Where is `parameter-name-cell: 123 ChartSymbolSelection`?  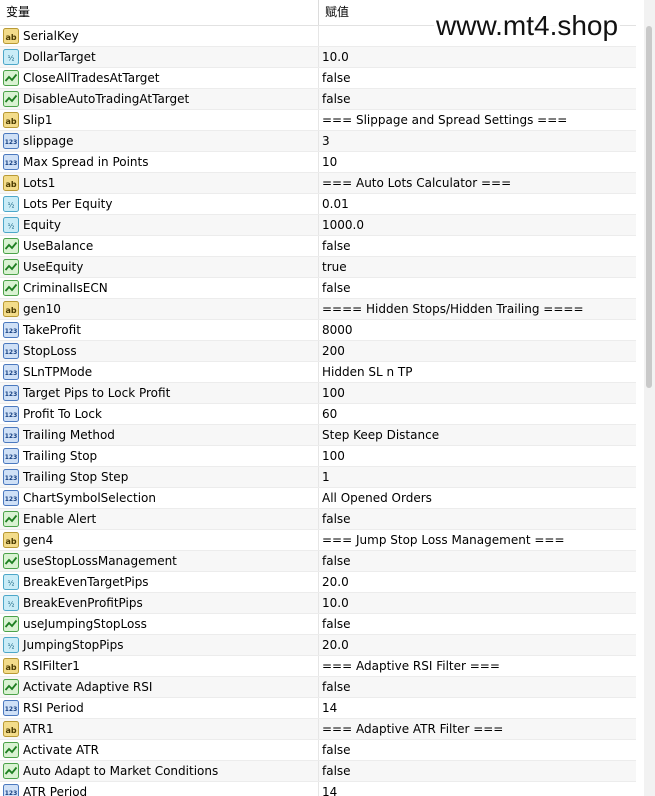
parameter-name-cell: 123 ChartSymbolSelection is located at coordinates (159, 498).